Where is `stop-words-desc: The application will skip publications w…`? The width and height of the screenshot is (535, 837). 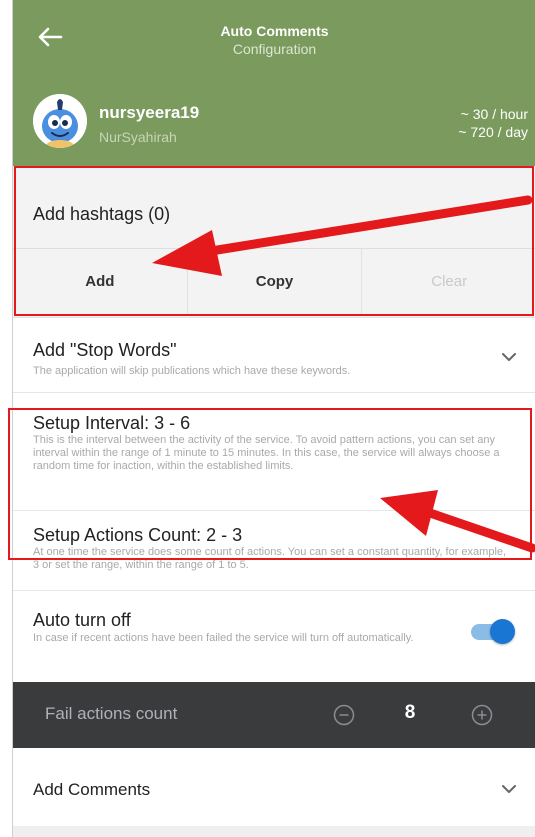 stop-words-desc: The application will skip publications w… is located at coordinates (192, 371).